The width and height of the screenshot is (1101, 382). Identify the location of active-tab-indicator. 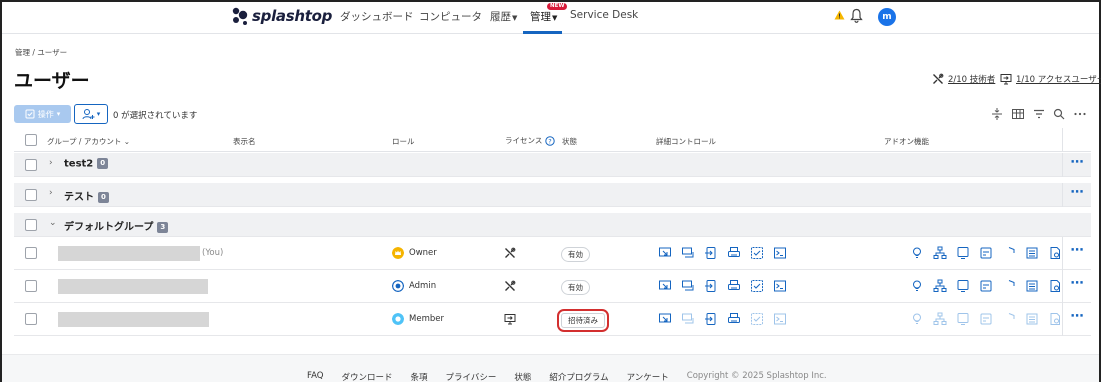
(542, 32).